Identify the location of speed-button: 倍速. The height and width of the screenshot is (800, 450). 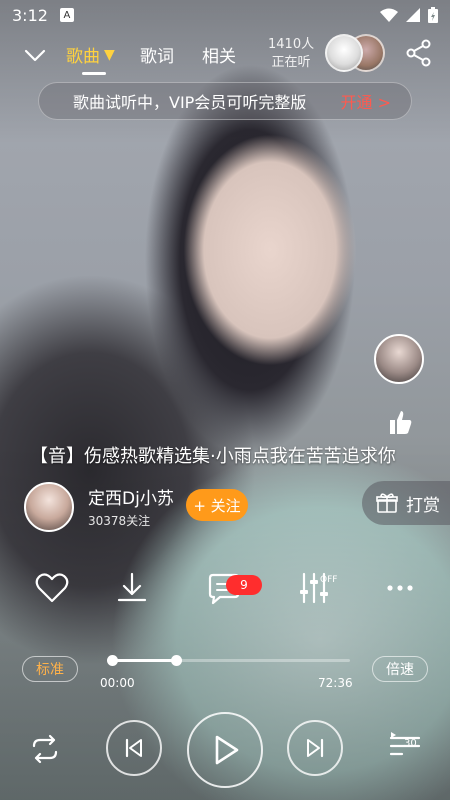
(400, 669).